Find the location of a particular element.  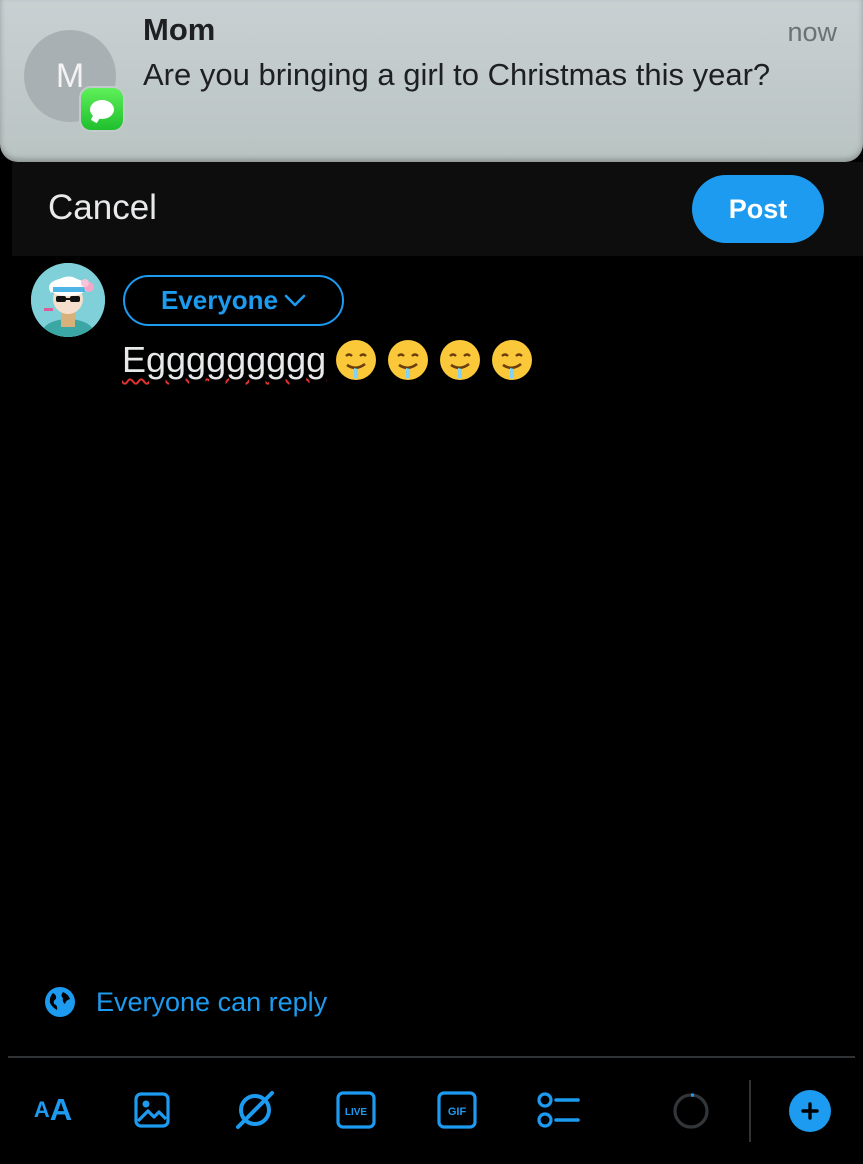

toolbar-separator is located at coordinates (750, 1111).